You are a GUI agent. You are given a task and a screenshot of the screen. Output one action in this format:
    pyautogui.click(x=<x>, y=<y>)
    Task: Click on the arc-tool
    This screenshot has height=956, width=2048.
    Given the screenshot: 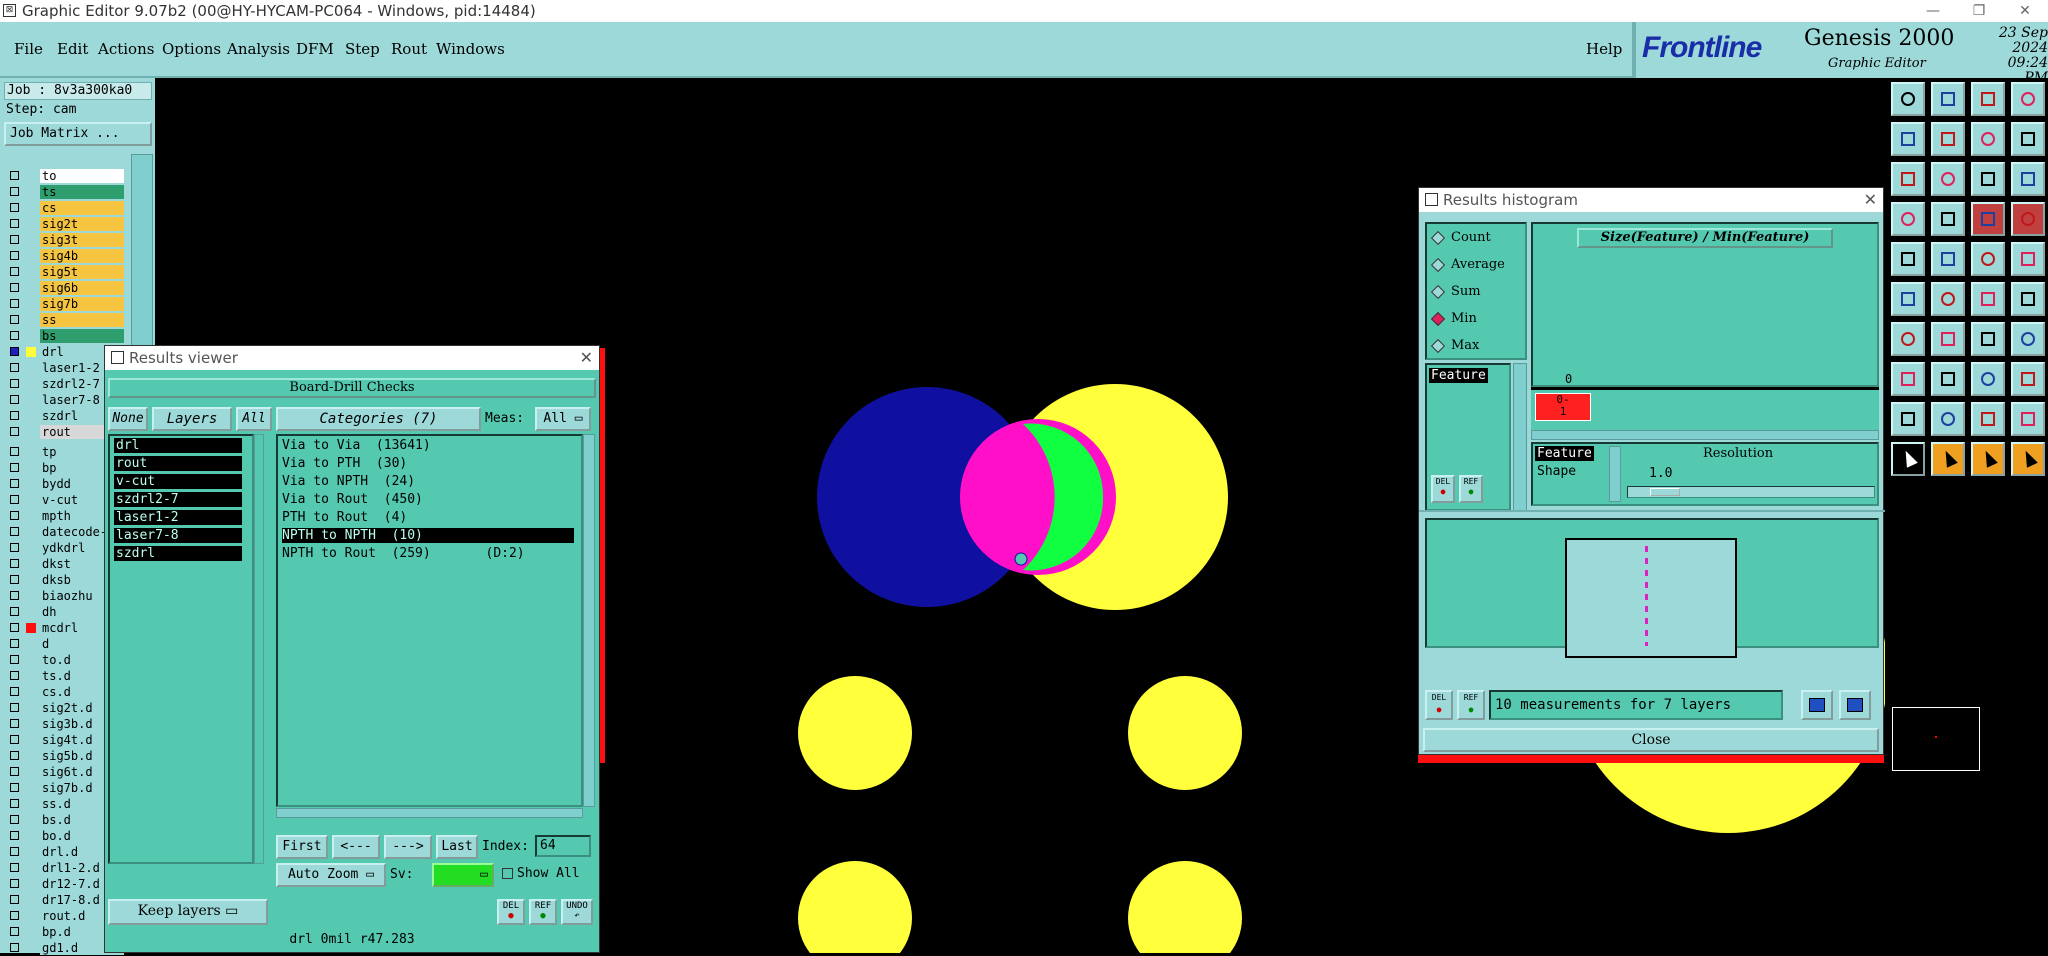 What is the action you would take?
    pyautogui.click(x=1988, y=339)
    